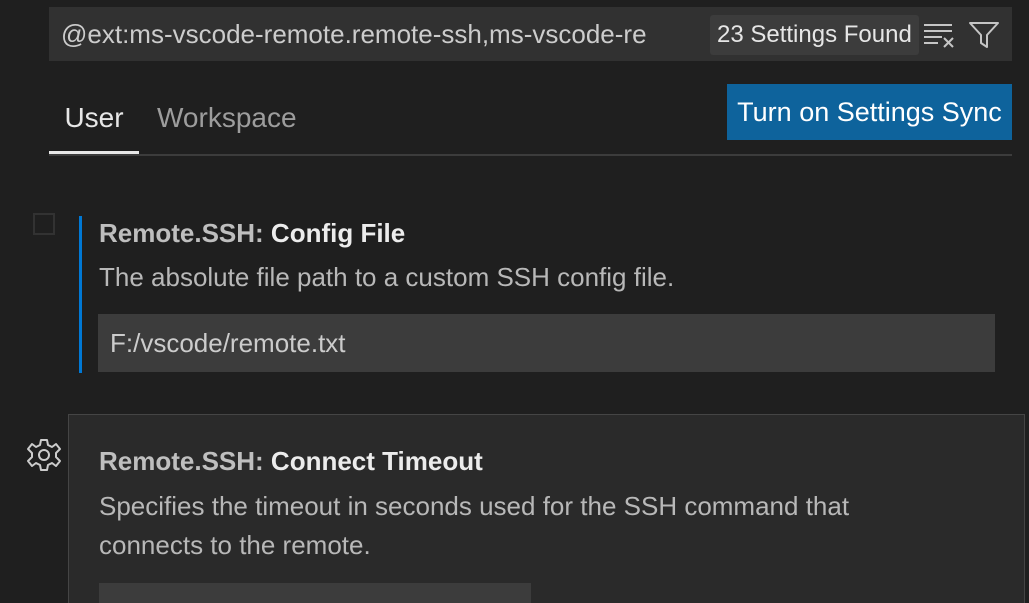 This screenshot has height=603, width=1029. Describe the element at coordinates (94, 118) in the screenshot. I see `tab-user: User` at that location.